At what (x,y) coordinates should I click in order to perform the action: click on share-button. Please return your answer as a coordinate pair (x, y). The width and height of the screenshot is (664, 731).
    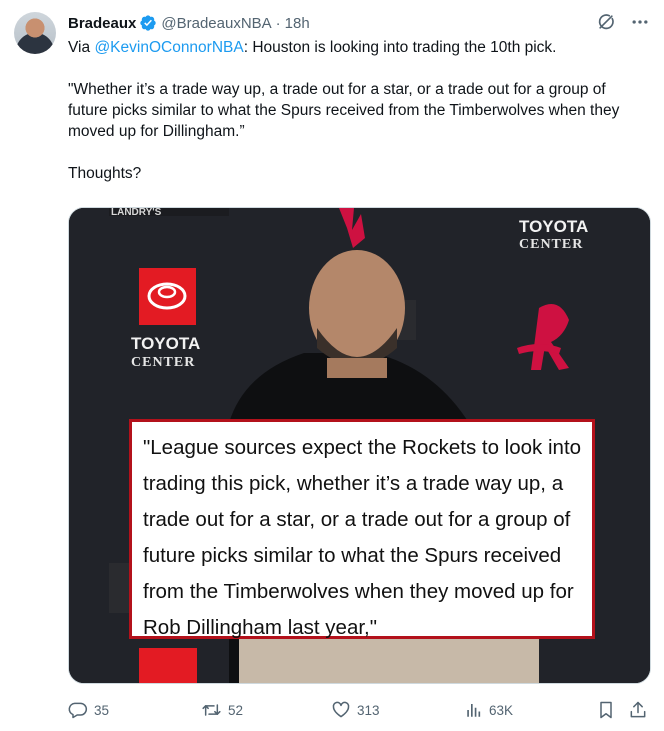
    Looking at the image, I should click on (638, 710).